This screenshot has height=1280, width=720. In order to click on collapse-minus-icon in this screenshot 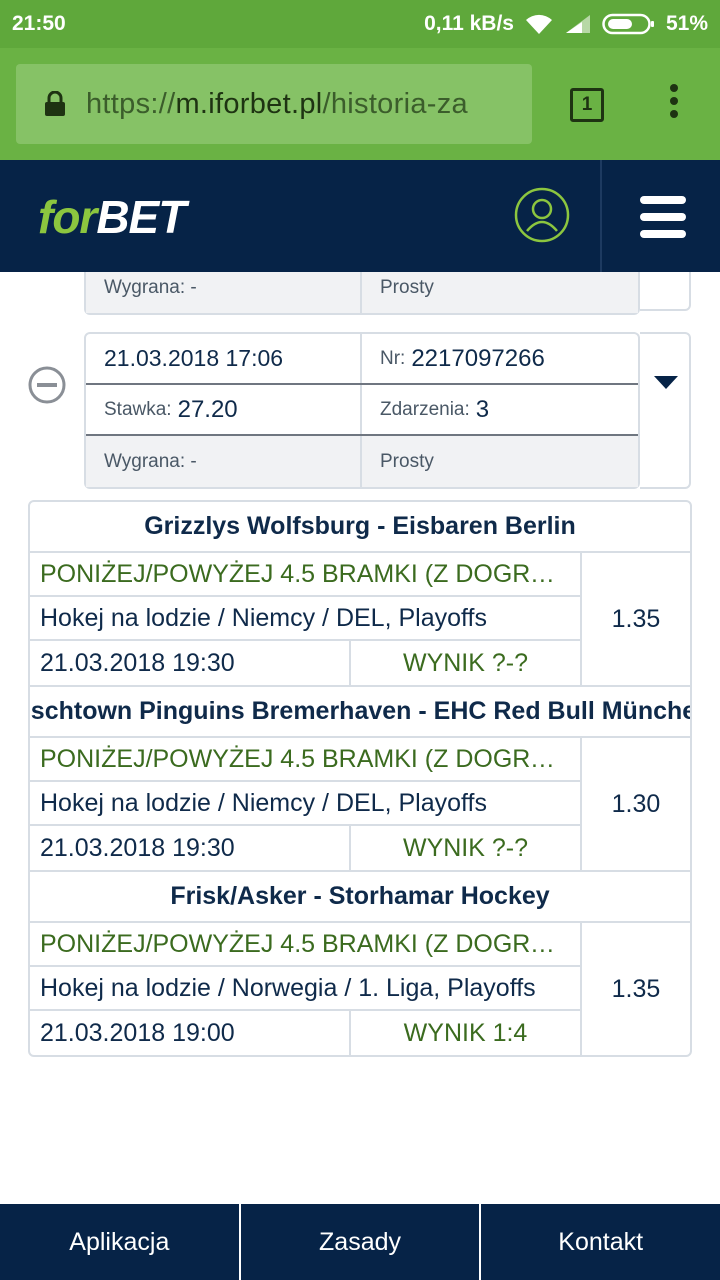, I will do `click(47, 385)`.